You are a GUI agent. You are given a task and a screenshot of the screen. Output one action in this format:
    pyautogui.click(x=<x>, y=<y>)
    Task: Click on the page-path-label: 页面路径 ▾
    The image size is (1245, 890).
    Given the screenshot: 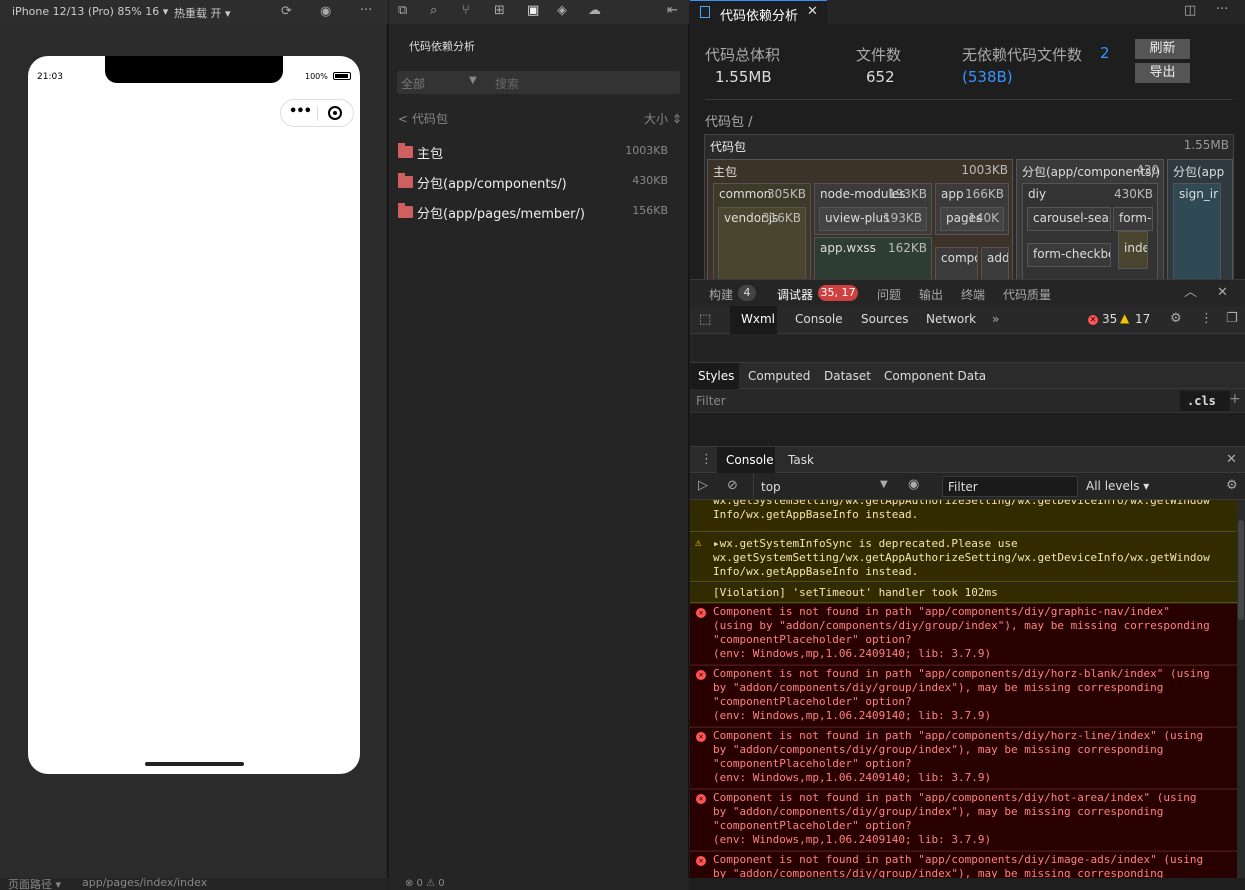 What is the action you would take?
    pyautogui.click(x=34, y=883)
    